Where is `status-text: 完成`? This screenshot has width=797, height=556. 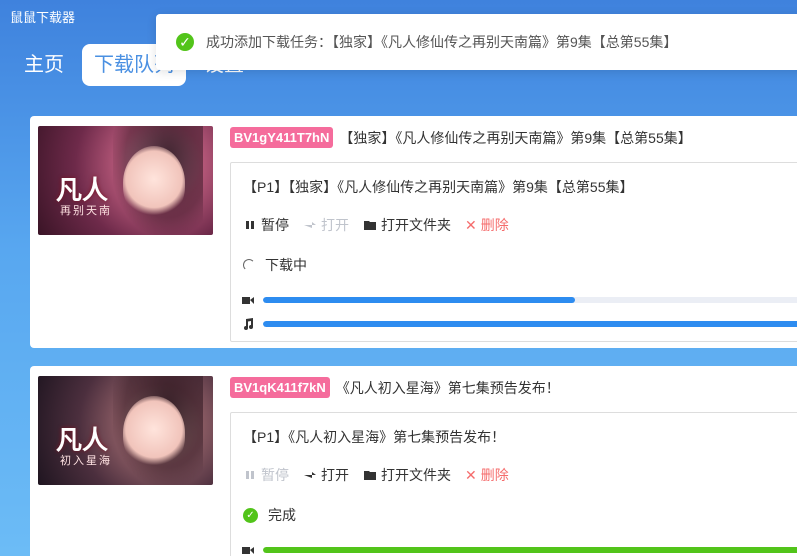 status-text: 完成 is located at coordinates (282, 515).